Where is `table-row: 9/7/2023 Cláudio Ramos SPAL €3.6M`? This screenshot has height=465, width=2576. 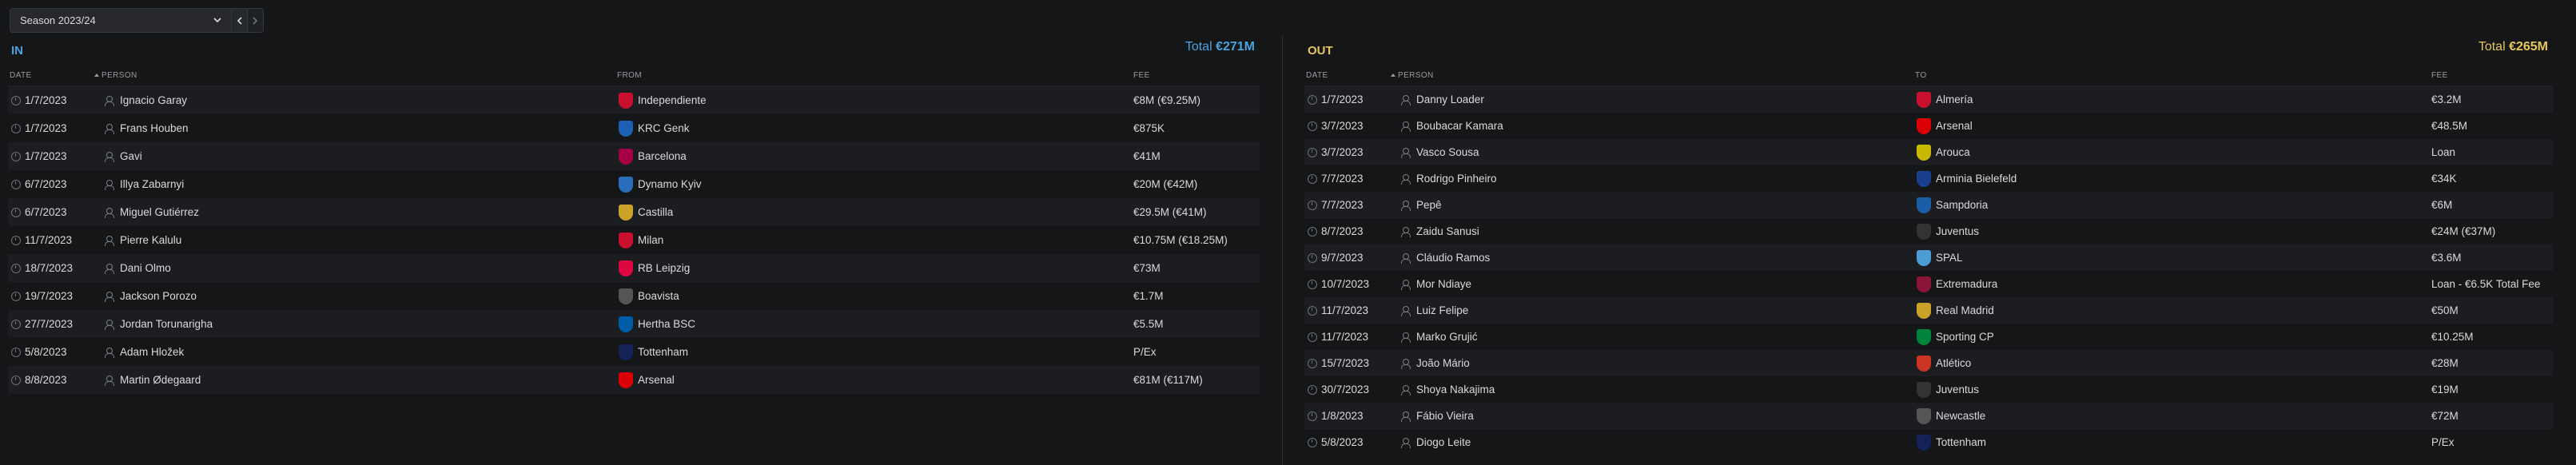 table-row: 9/7/2023 Cláudio Ramos SPAL €3.6M is located at coordinates (1928, 258).